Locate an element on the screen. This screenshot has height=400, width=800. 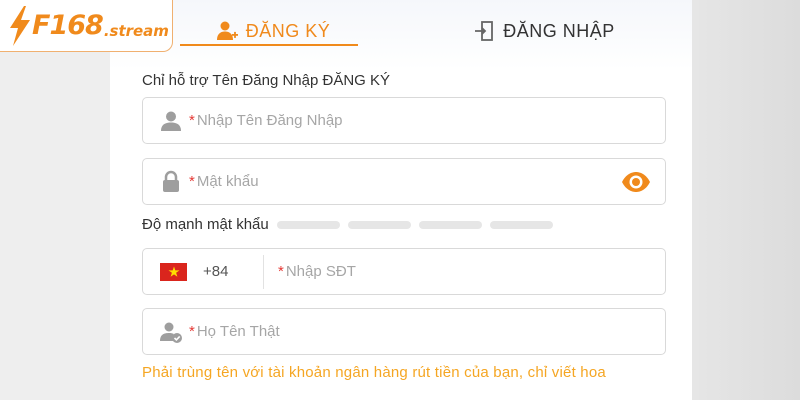
user-check-icon is located at coordinates (171, 332).